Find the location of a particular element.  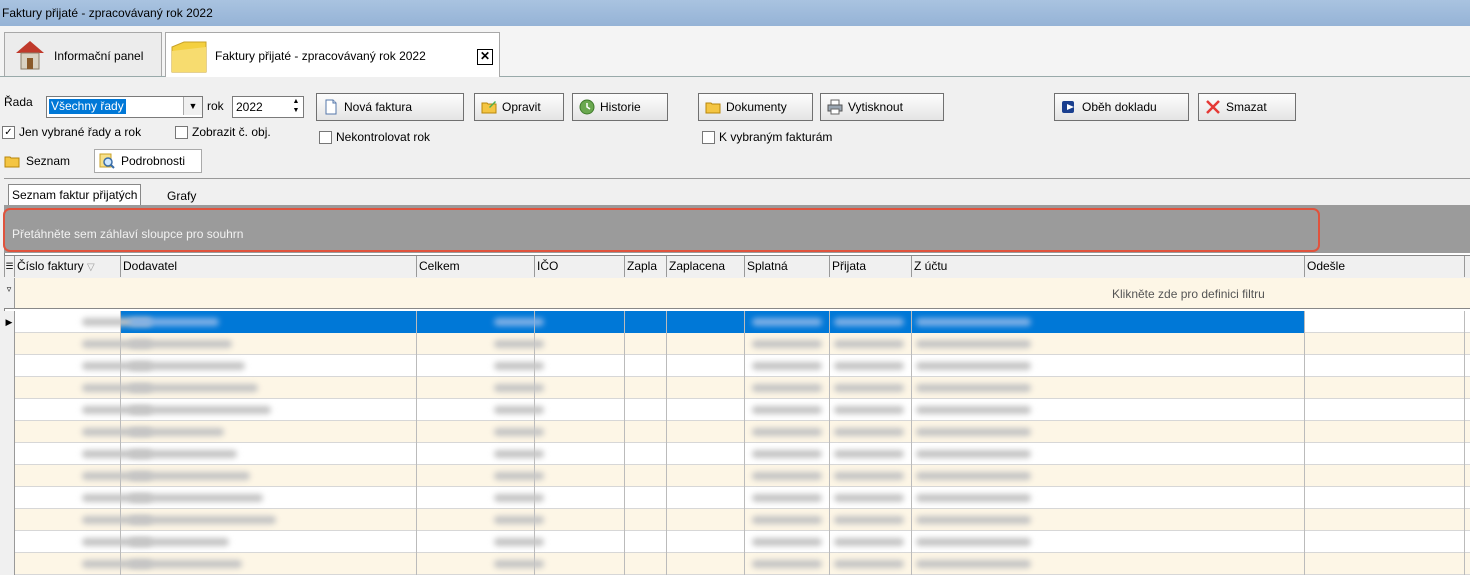

button-label: Oběh dokladu is located at coordinates (1119, 107).